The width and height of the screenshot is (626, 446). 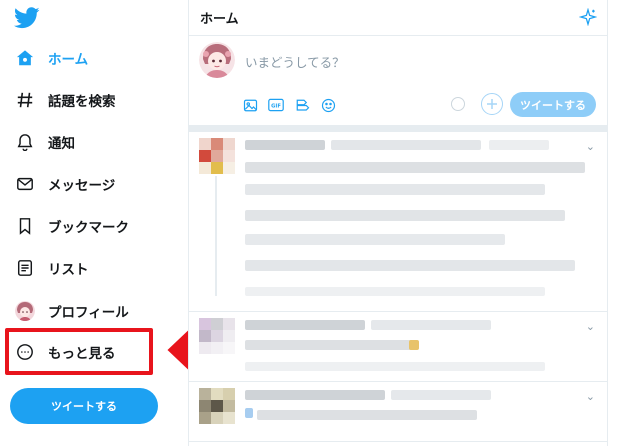 What do you see at coordinates (458, 104) in the screenshot?
I see `character-counter` at bounding box center [458, 104].